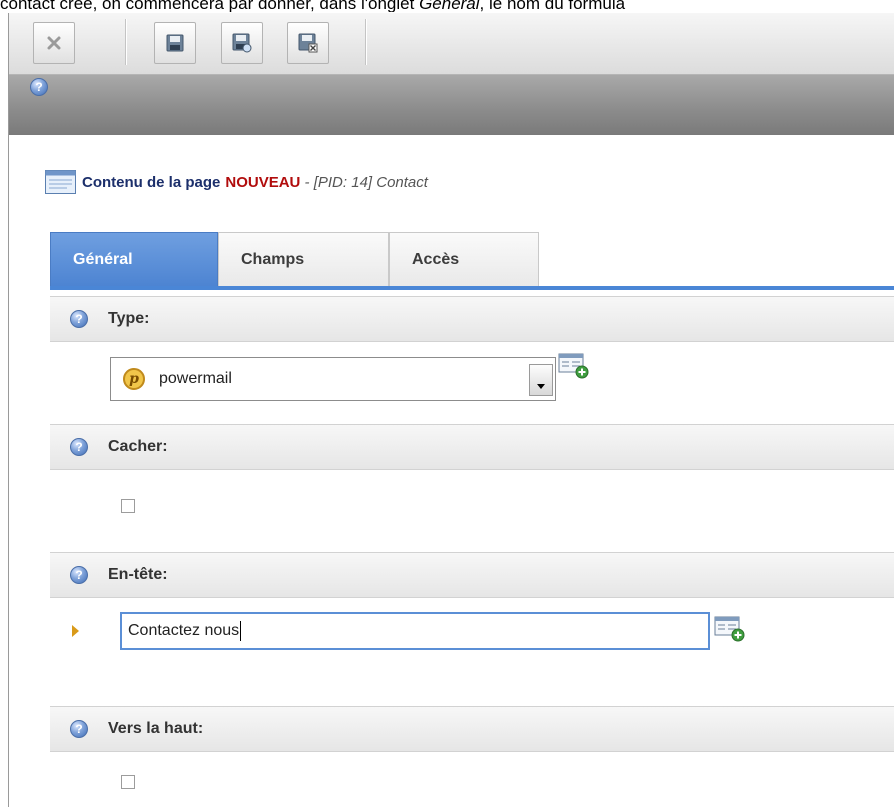 Image resolution: width=894 pixels, height=807 pixels. I want to click on section-hide-body, so click(472, 510).